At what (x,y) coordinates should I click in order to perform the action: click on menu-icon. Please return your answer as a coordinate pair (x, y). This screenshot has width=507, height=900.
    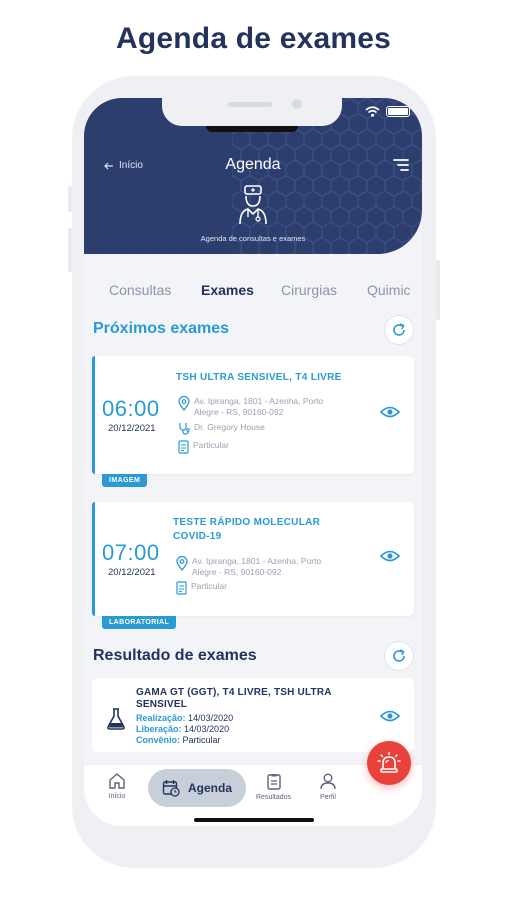
    Looking at the image, I should click on (401, 165).